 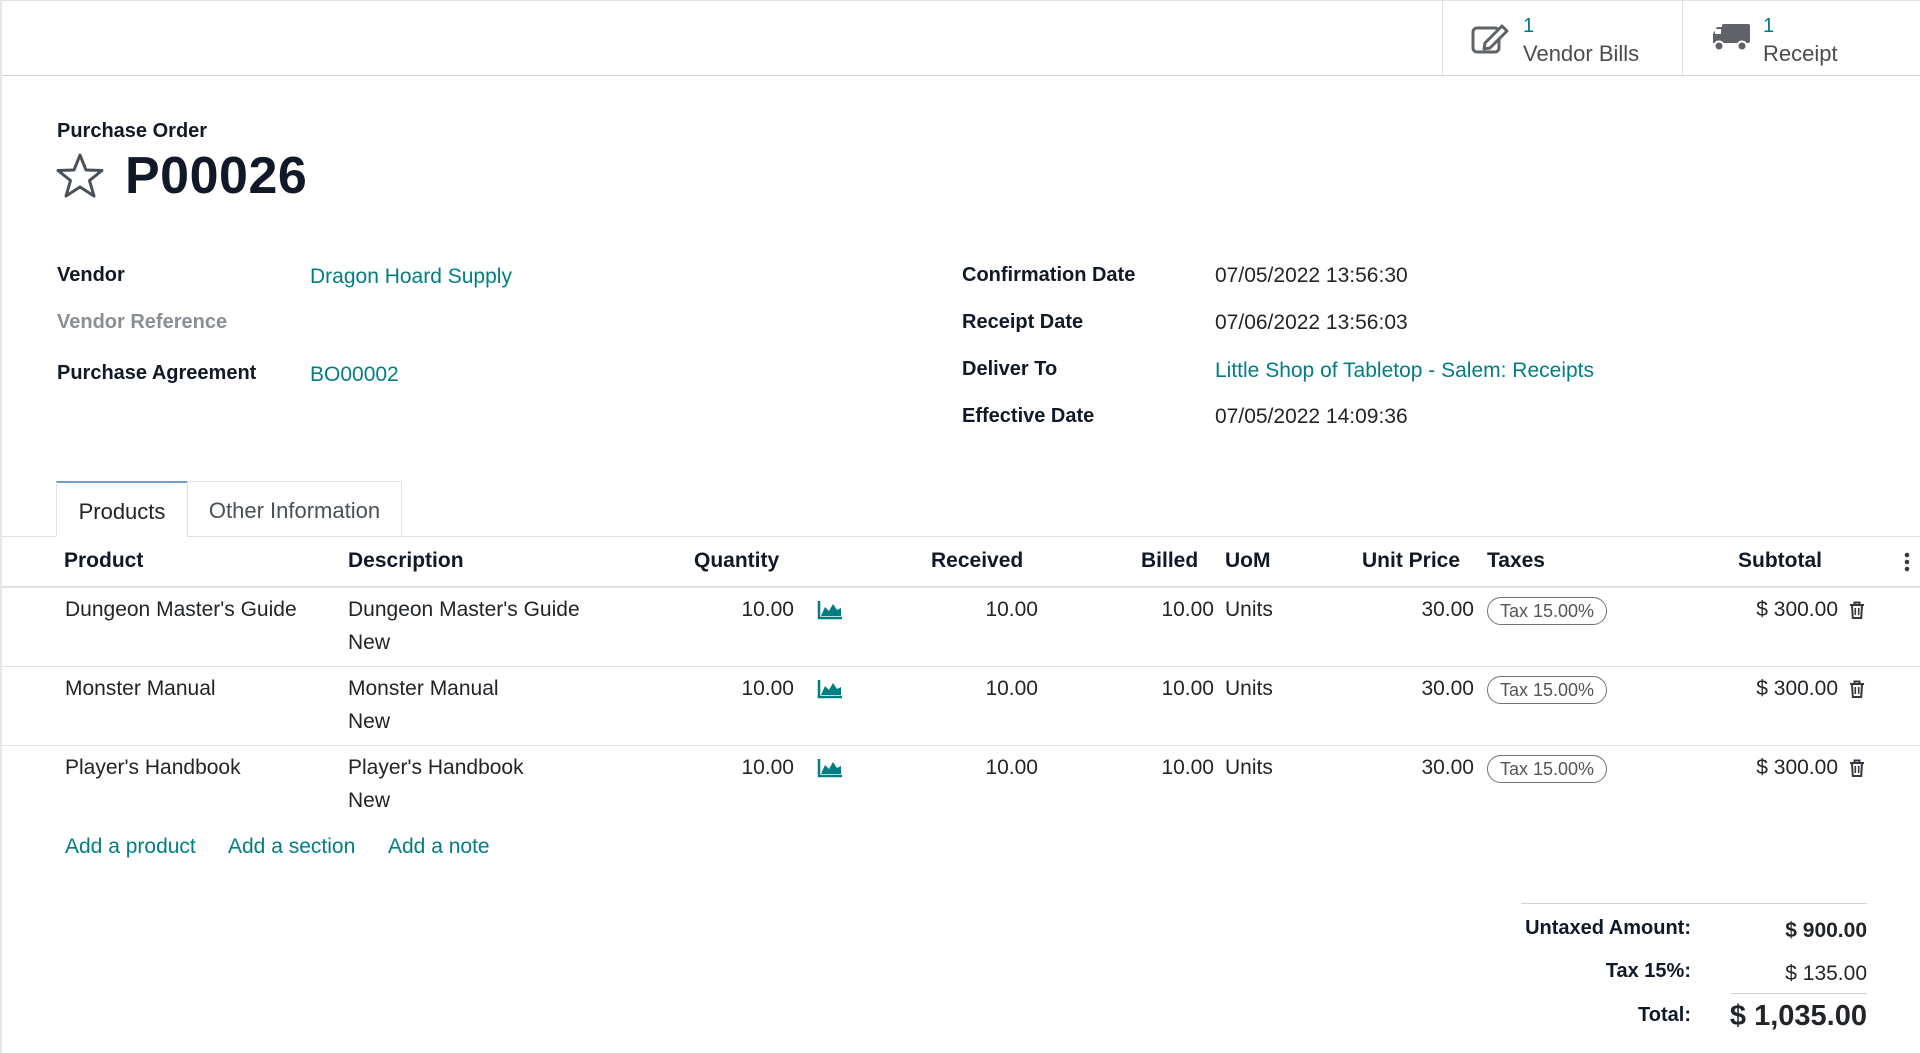 I want to click on receipt-label: Receipt, so click(x=1800, y=53).